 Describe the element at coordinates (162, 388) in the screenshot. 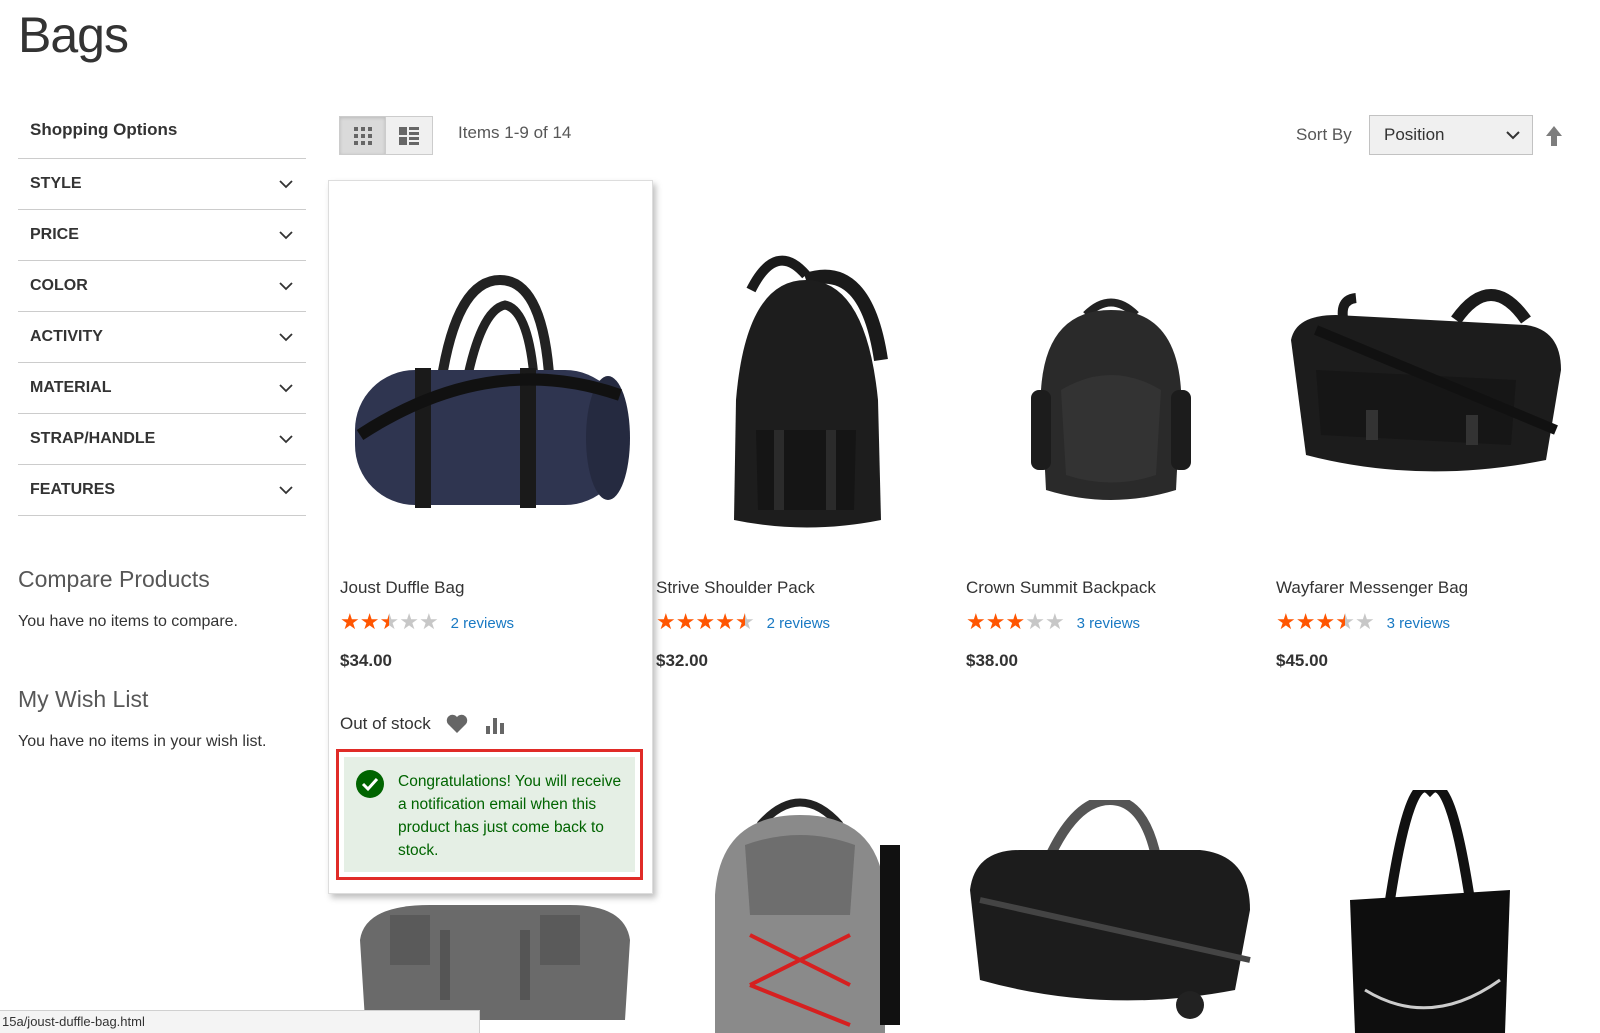

I see `filter-material: MATERIAL` at that location.